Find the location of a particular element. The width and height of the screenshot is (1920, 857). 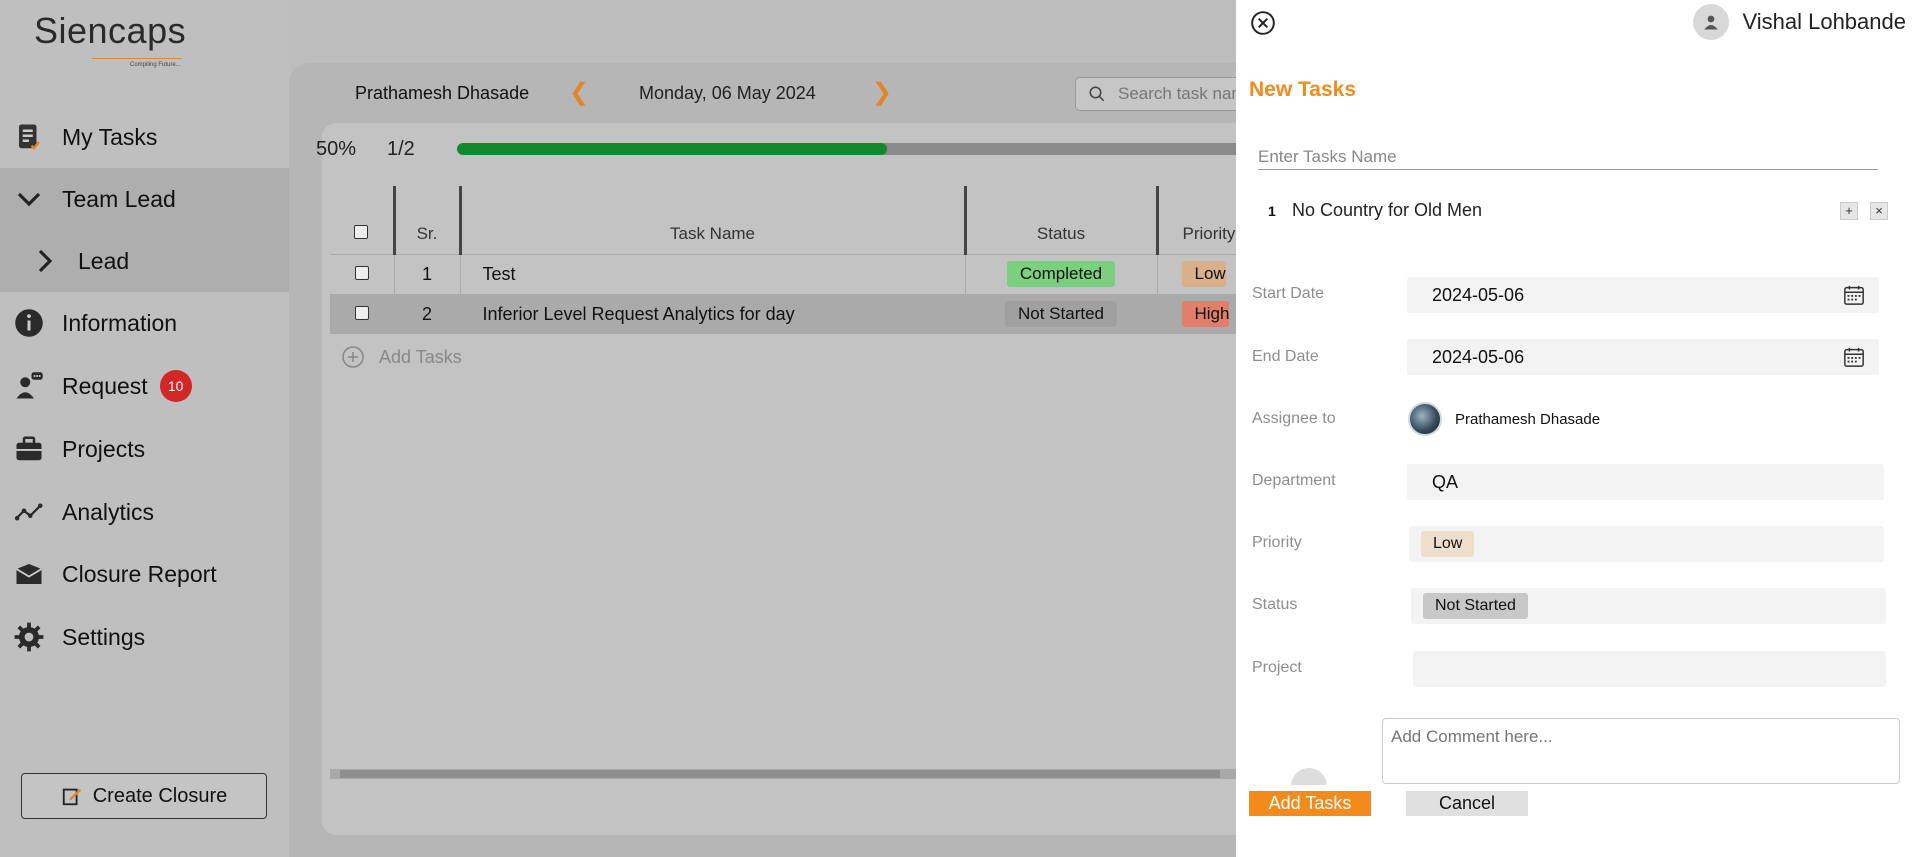

row-status-cell: Not Started is located at coordinates (1060, 313).